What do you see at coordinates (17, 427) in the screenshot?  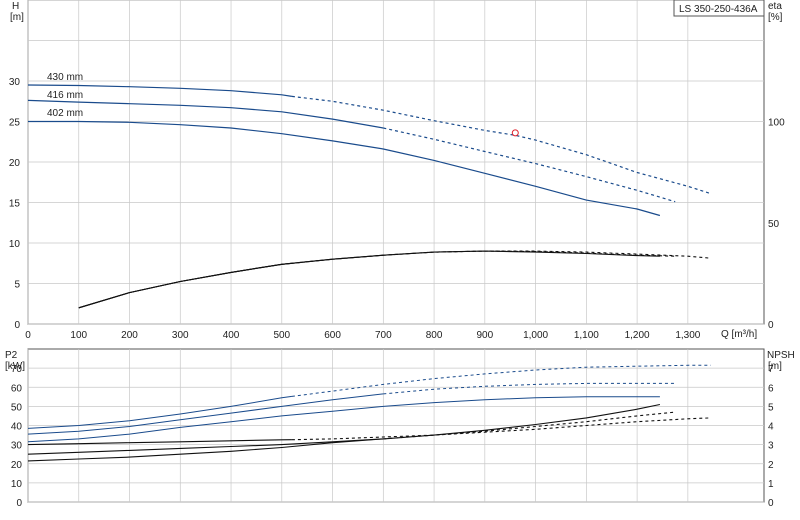 I see `y-left-tick-bottom: 40` at bounding box center [17, 427].